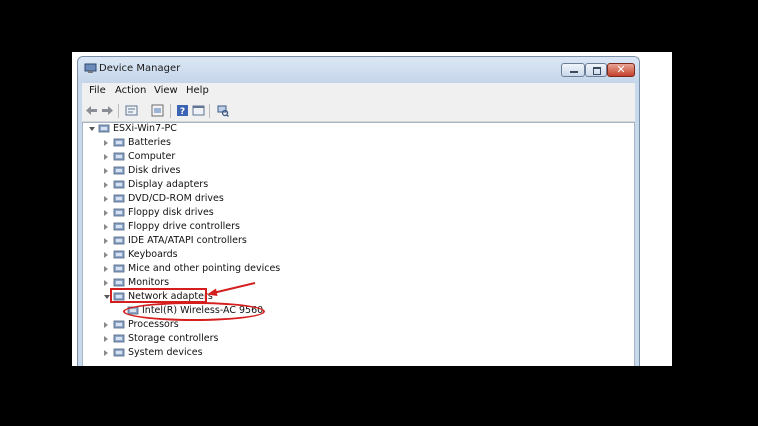 This screenshot has height=426, width=758. What do you see at coordinates (358, 92) in the screenshot?
I see `menu-bar: File Action View Help` at bounding box center [358, 92].